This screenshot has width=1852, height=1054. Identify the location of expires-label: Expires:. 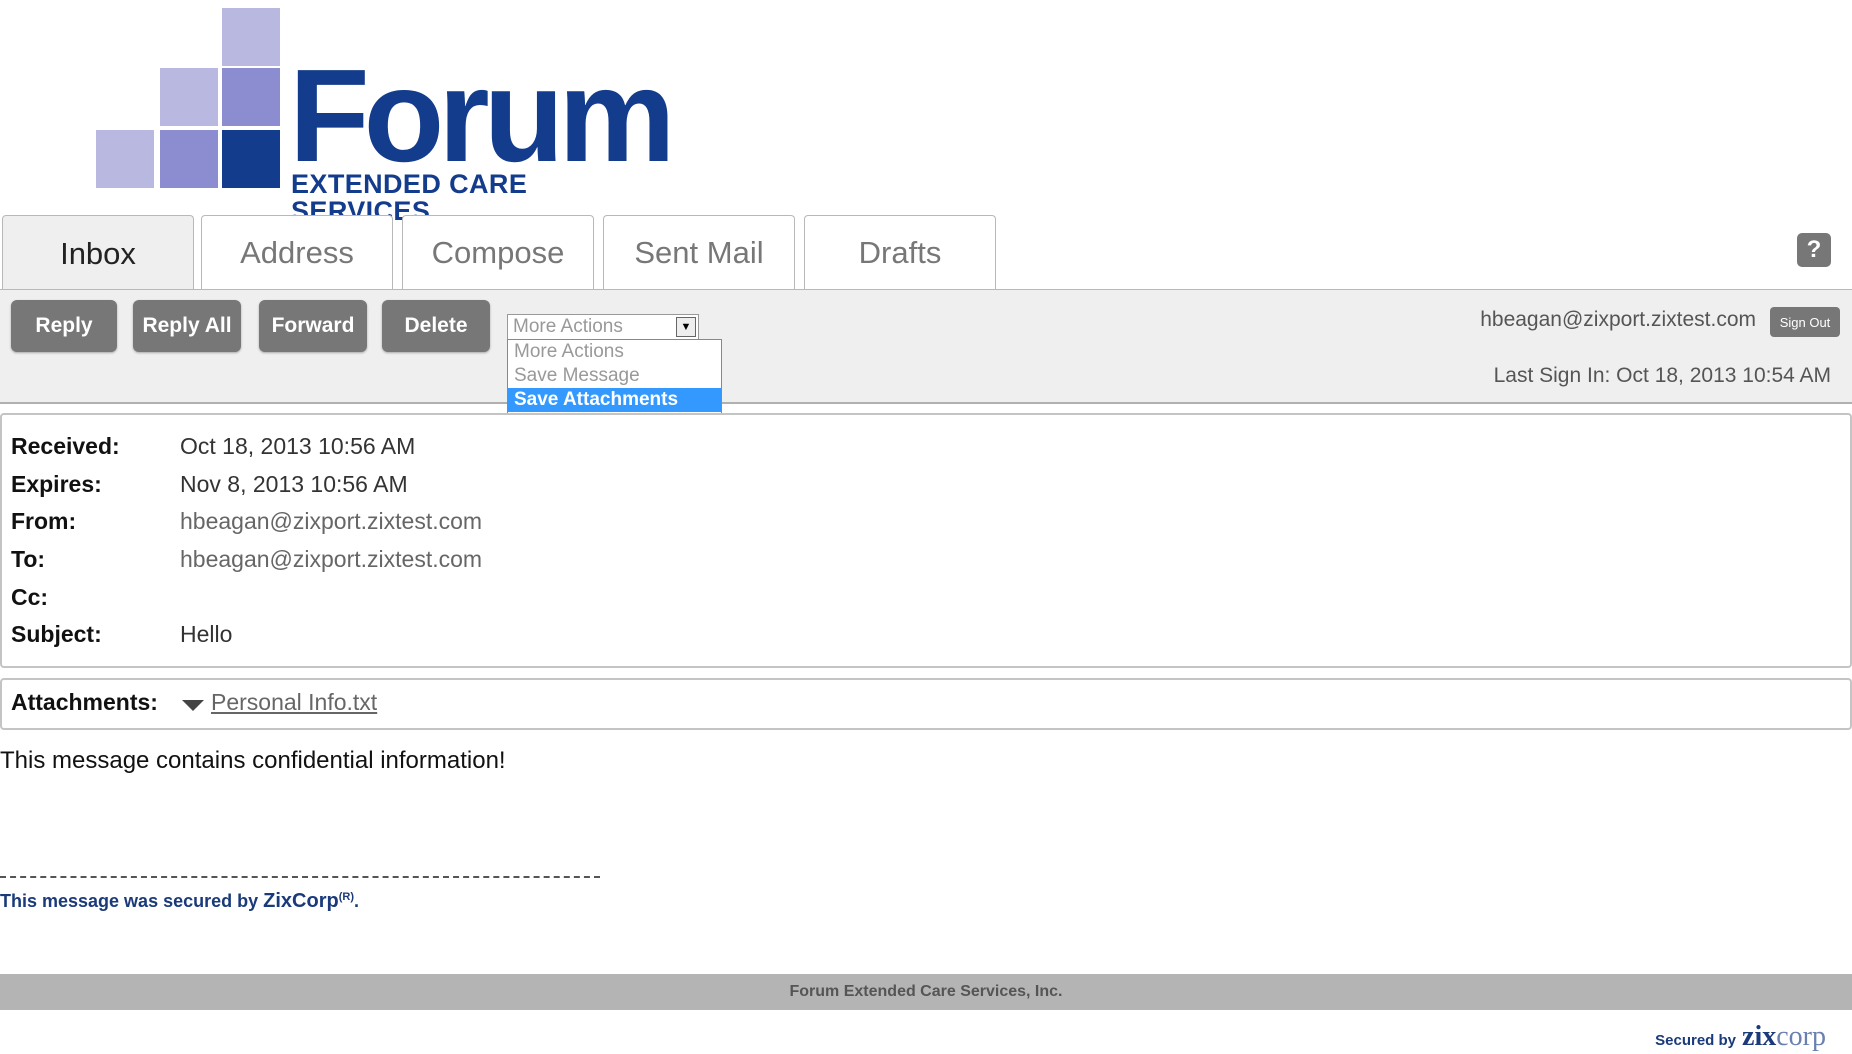
(56, 484).